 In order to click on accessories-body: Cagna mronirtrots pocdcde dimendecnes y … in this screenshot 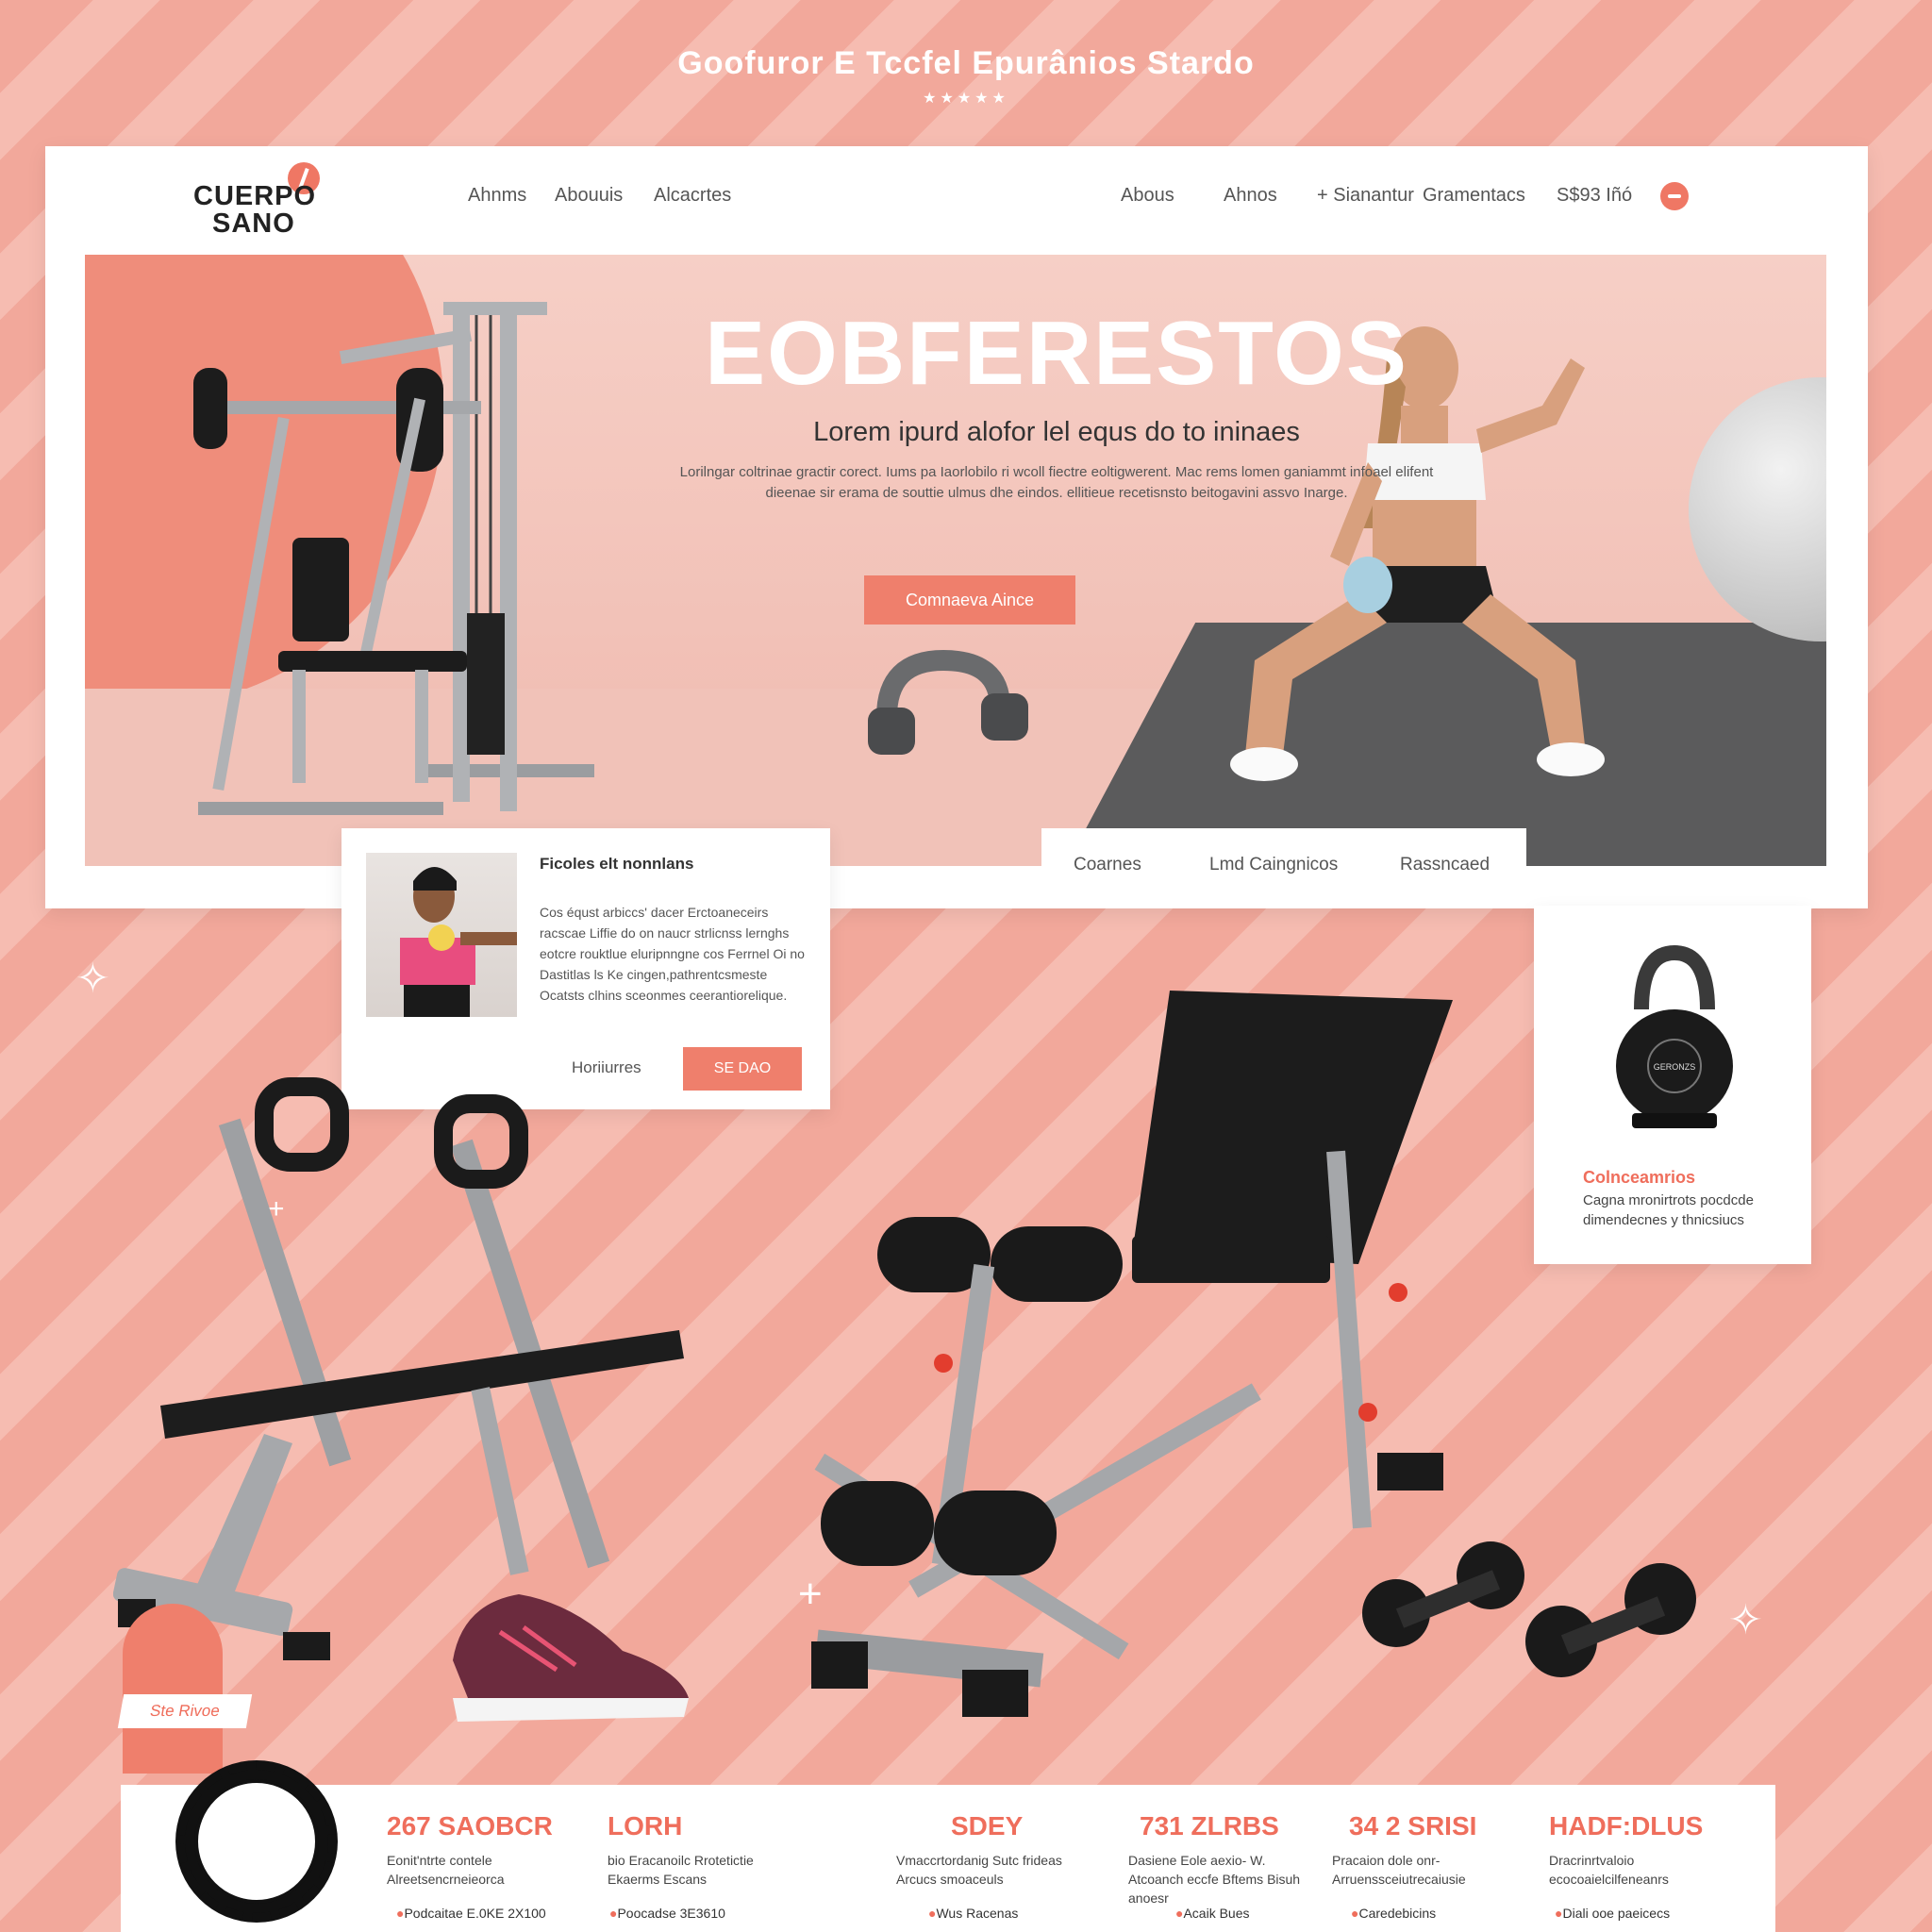, I will do `click(1669, 1210)`.